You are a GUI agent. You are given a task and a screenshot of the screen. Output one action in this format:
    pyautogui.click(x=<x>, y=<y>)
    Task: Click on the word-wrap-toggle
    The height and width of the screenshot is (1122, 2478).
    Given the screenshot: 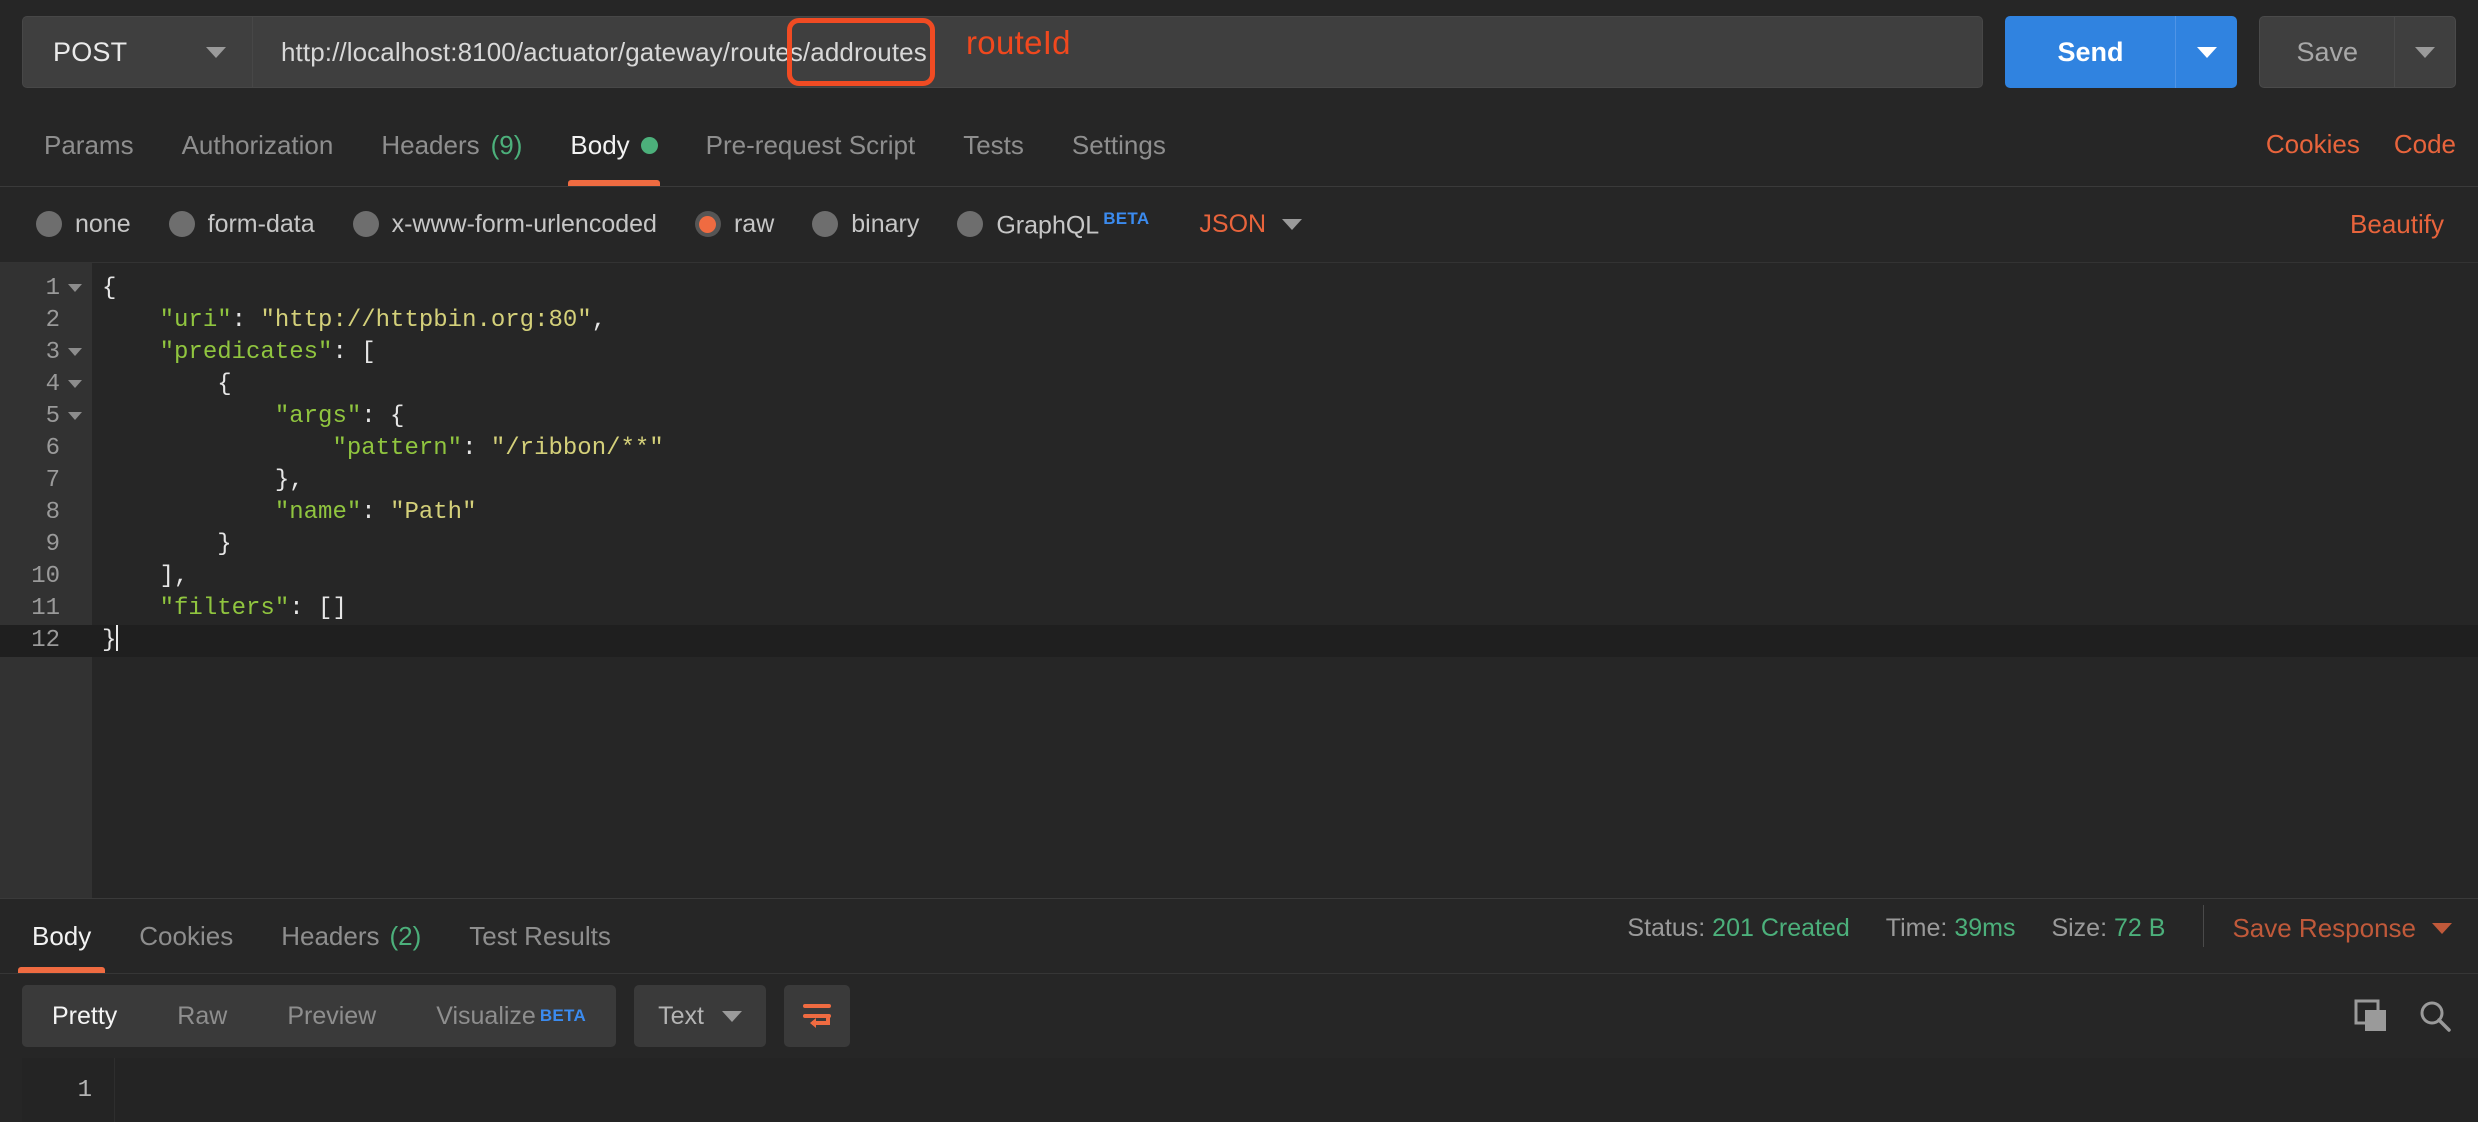 What is the action you would take?
    pyautogui.click(x=816, y=1016)
    